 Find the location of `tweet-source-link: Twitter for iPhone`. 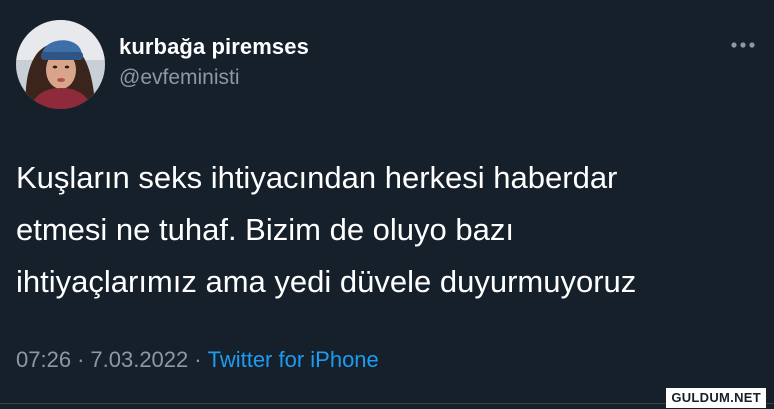

tweet-source-link: Twitter for iPhone is located at coordinates (293, 359).